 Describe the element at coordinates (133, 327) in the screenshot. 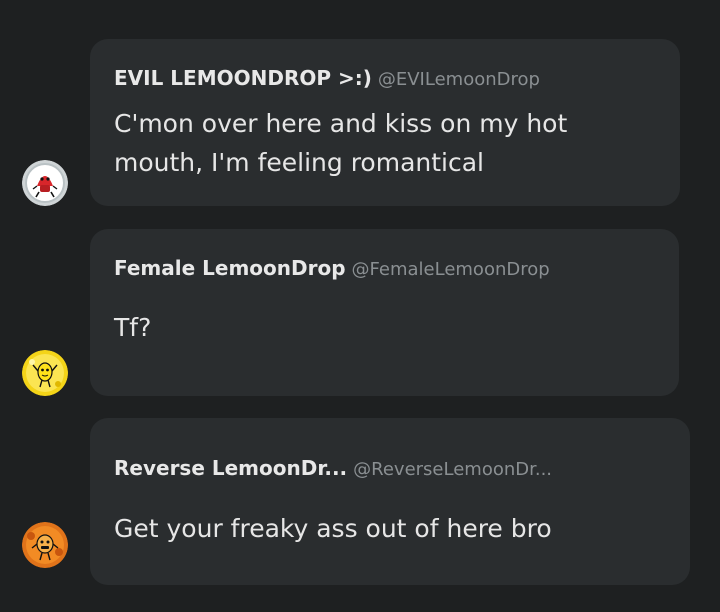

I see `message-text: Tf?` at that location.